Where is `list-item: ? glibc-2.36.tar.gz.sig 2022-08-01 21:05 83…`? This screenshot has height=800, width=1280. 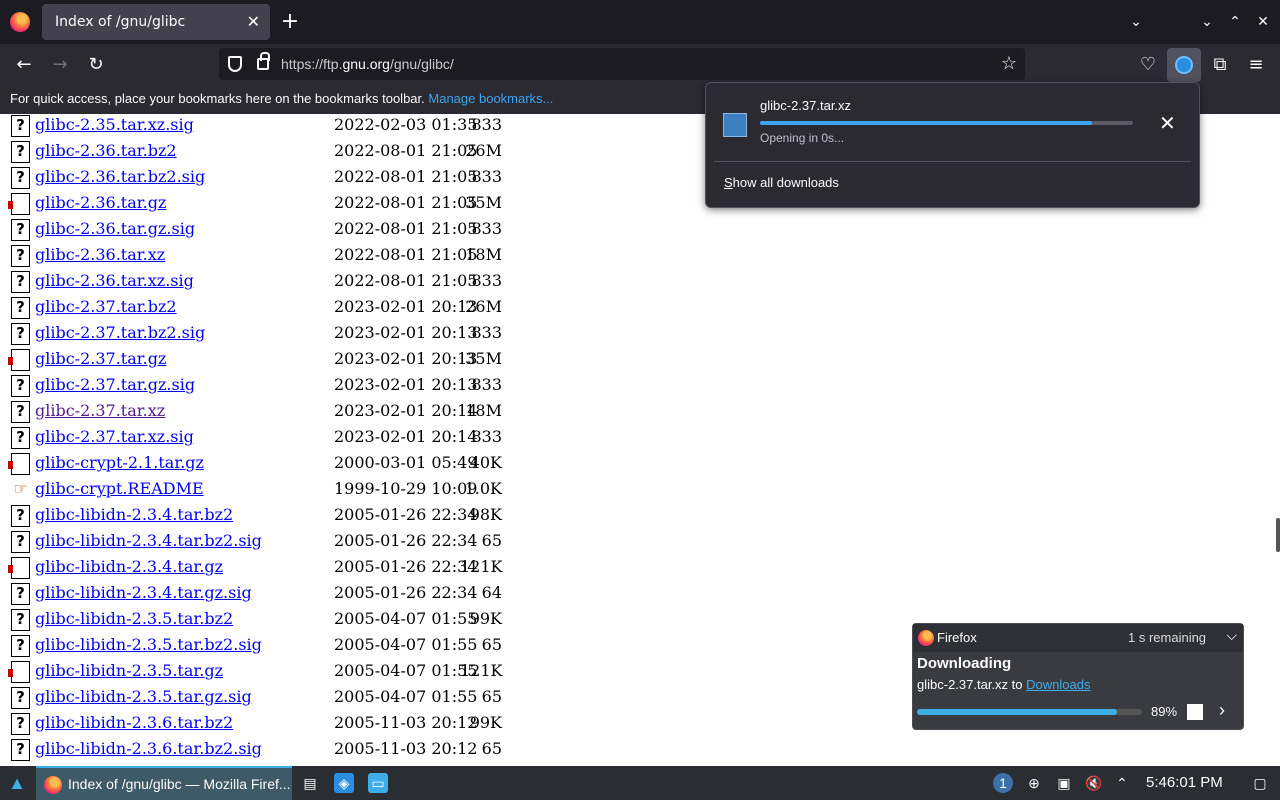 list-item: ? glibc-2.36.tar.gz.sig 2022-08-01 21:05 83… is located at coordinates (300, 231).